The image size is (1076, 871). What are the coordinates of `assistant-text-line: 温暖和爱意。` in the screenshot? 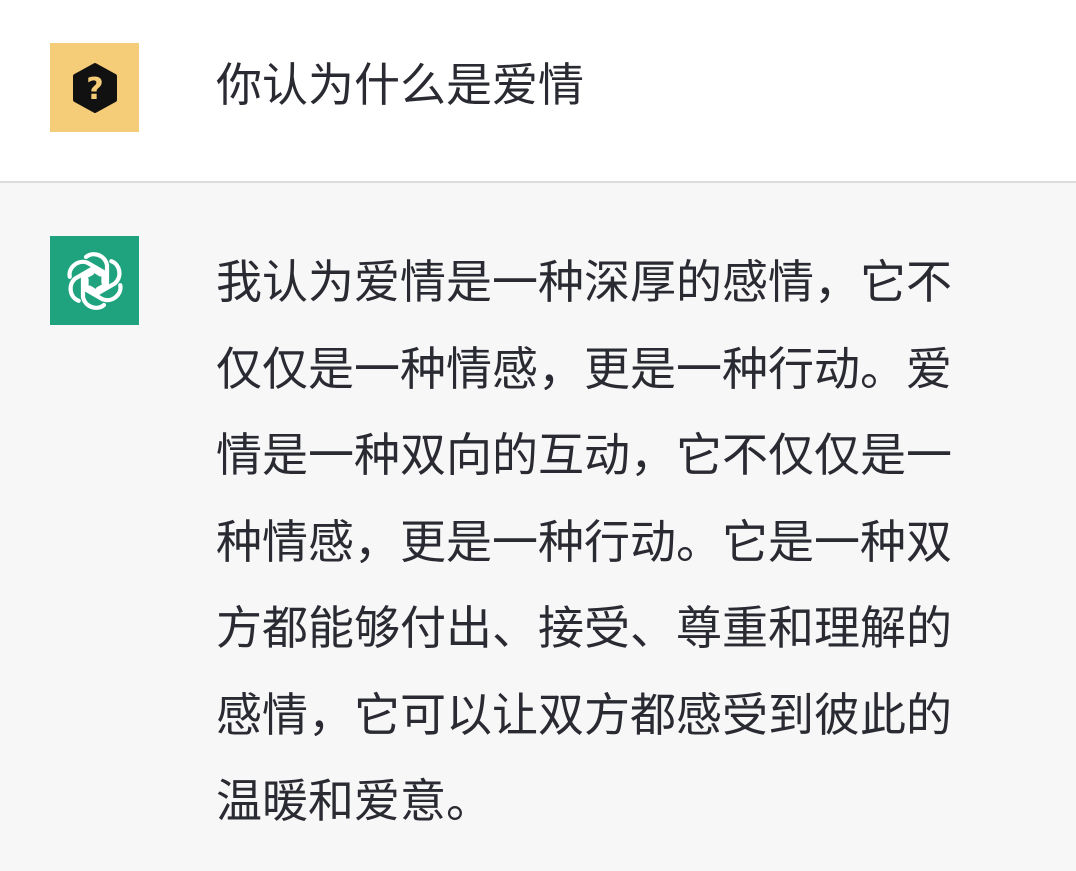 It's located at (354, 801).